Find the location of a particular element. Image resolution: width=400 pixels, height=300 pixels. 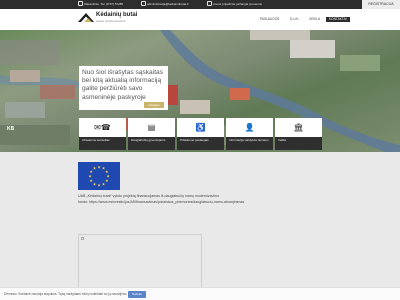

email-icon is located at coordinates (143, 3).